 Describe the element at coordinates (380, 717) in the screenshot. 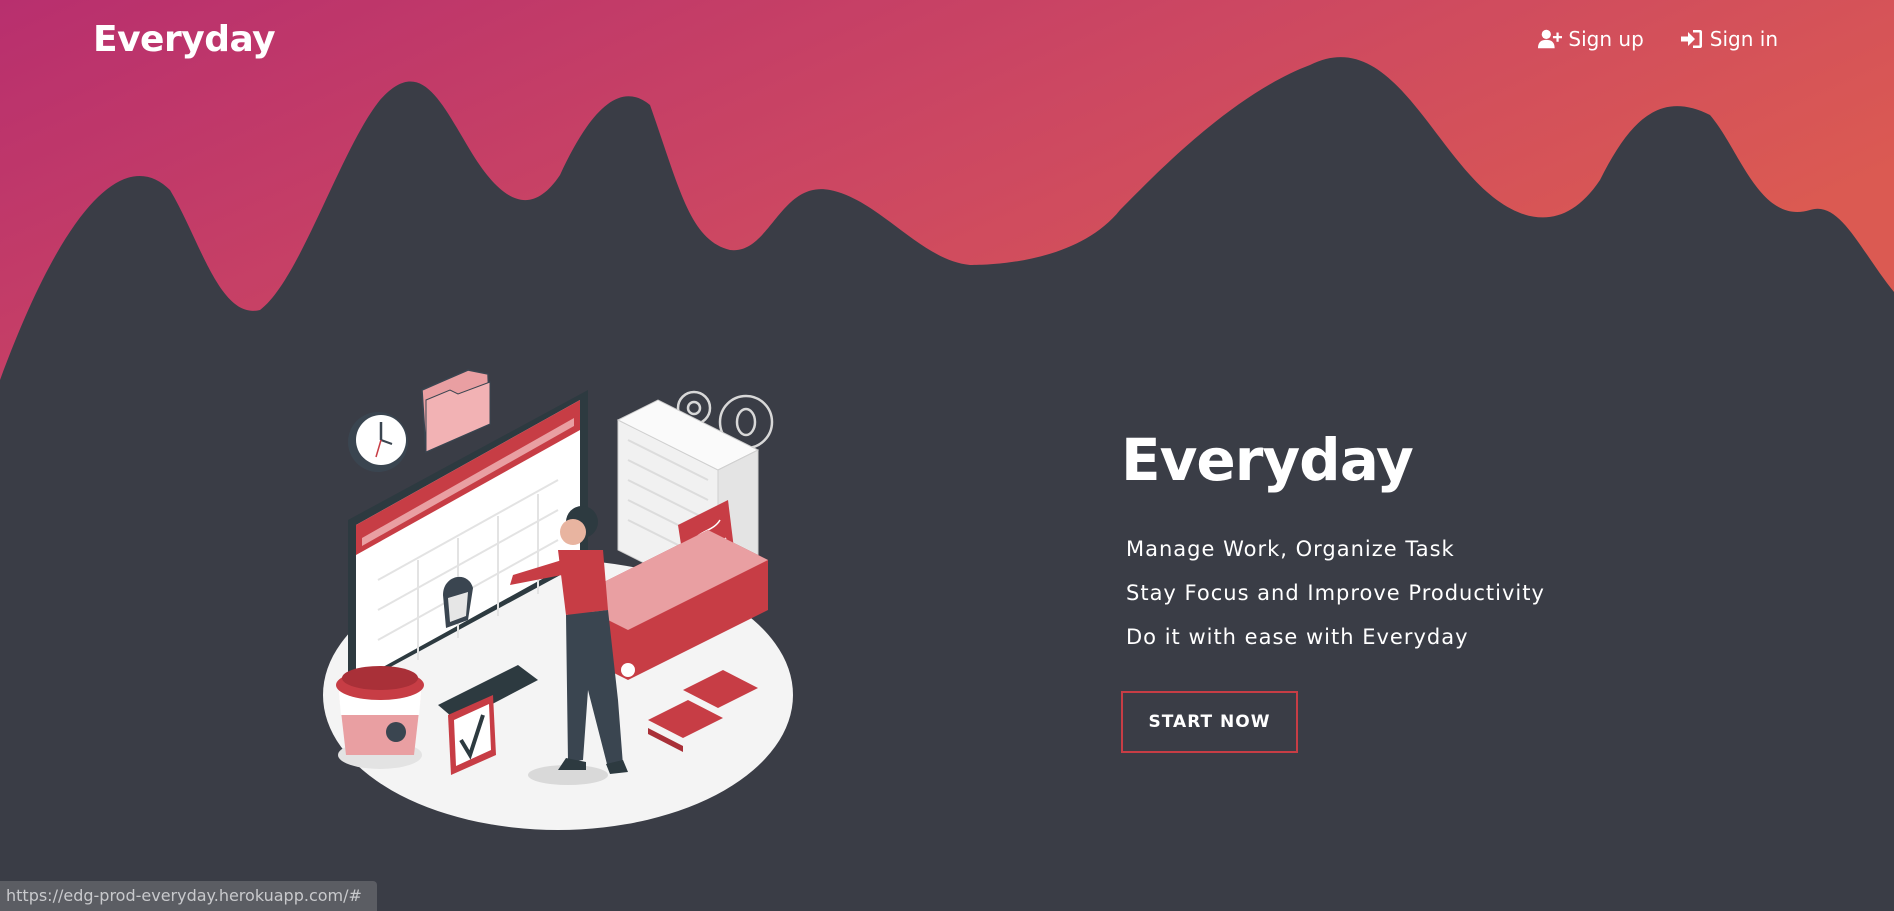

I see `coffee-cup-icon` at that location.